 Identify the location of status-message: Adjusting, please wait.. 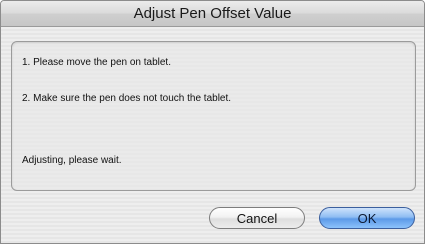
(72, 160).